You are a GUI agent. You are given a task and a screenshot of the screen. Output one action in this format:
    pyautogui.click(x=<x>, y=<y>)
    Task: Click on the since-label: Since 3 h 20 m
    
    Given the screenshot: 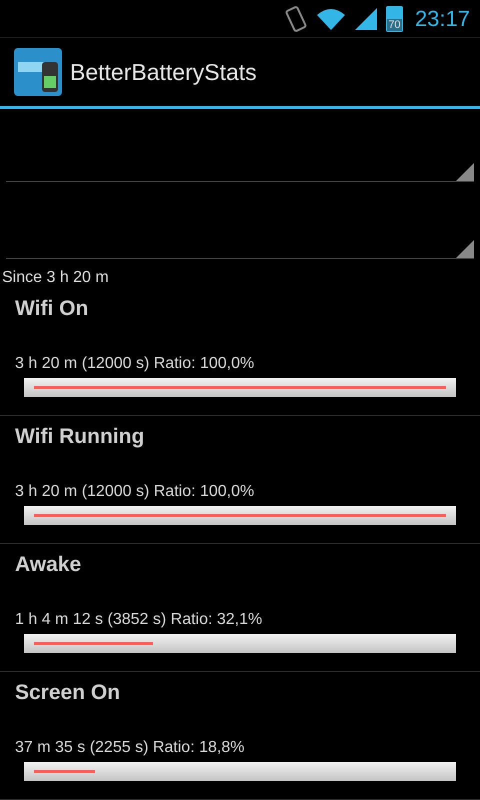 What is the action you would take?
    pyautogui.click(x=55, y=278)
    